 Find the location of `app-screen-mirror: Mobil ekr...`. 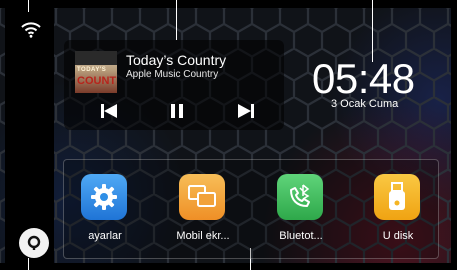

app-screen-mirror: Mobil ekr... is located at coordinates (200, 209).